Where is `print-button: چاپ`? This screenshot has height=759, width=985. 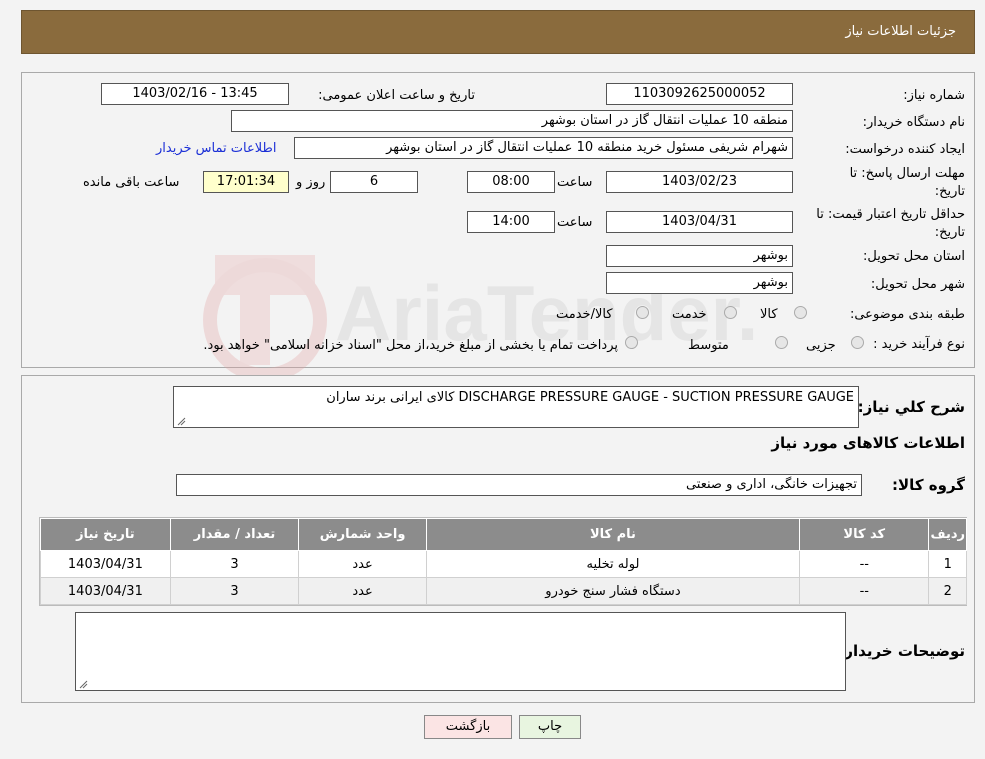 print-button: چاپ is located at coordinates (550, 727).